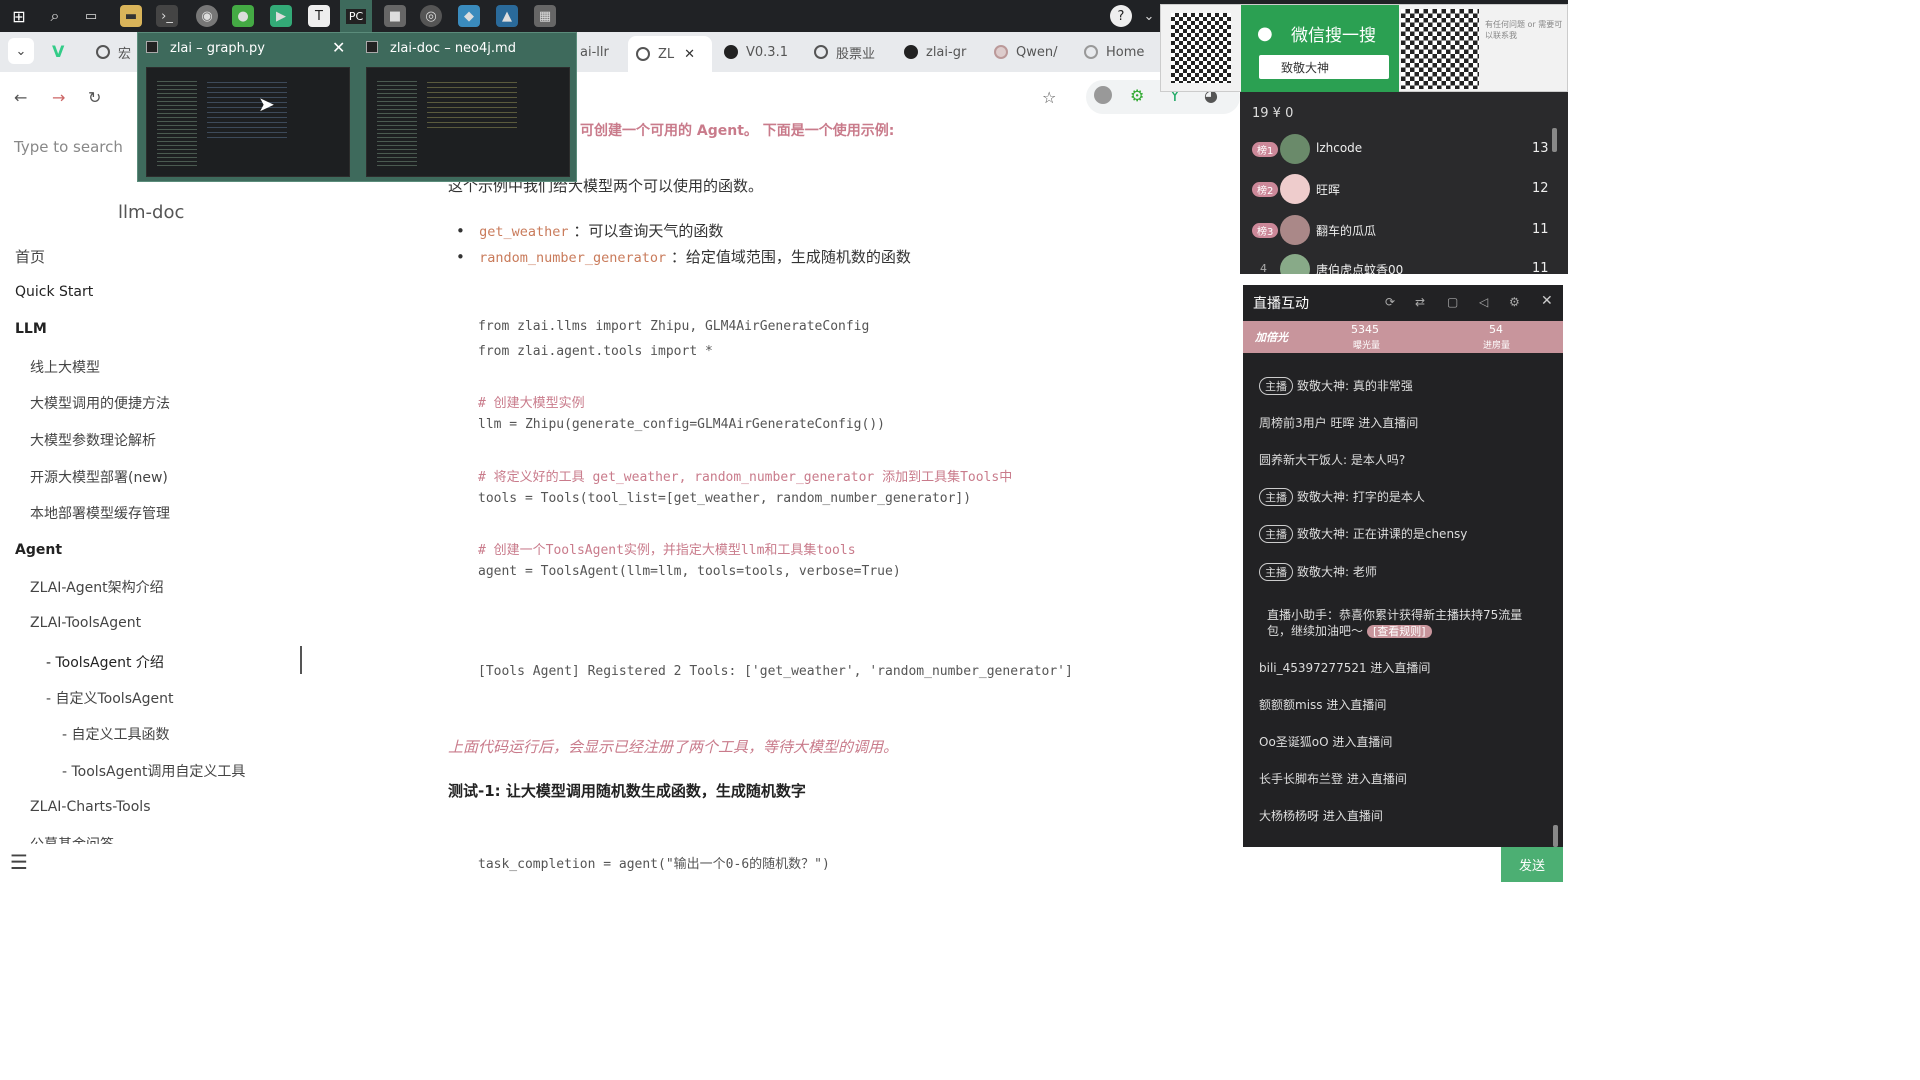  What do you see at coordinates (1324, 67) in the screenshot?
I see `wechat-search-input: 致敬大神` at bounding box center [1324, 67].